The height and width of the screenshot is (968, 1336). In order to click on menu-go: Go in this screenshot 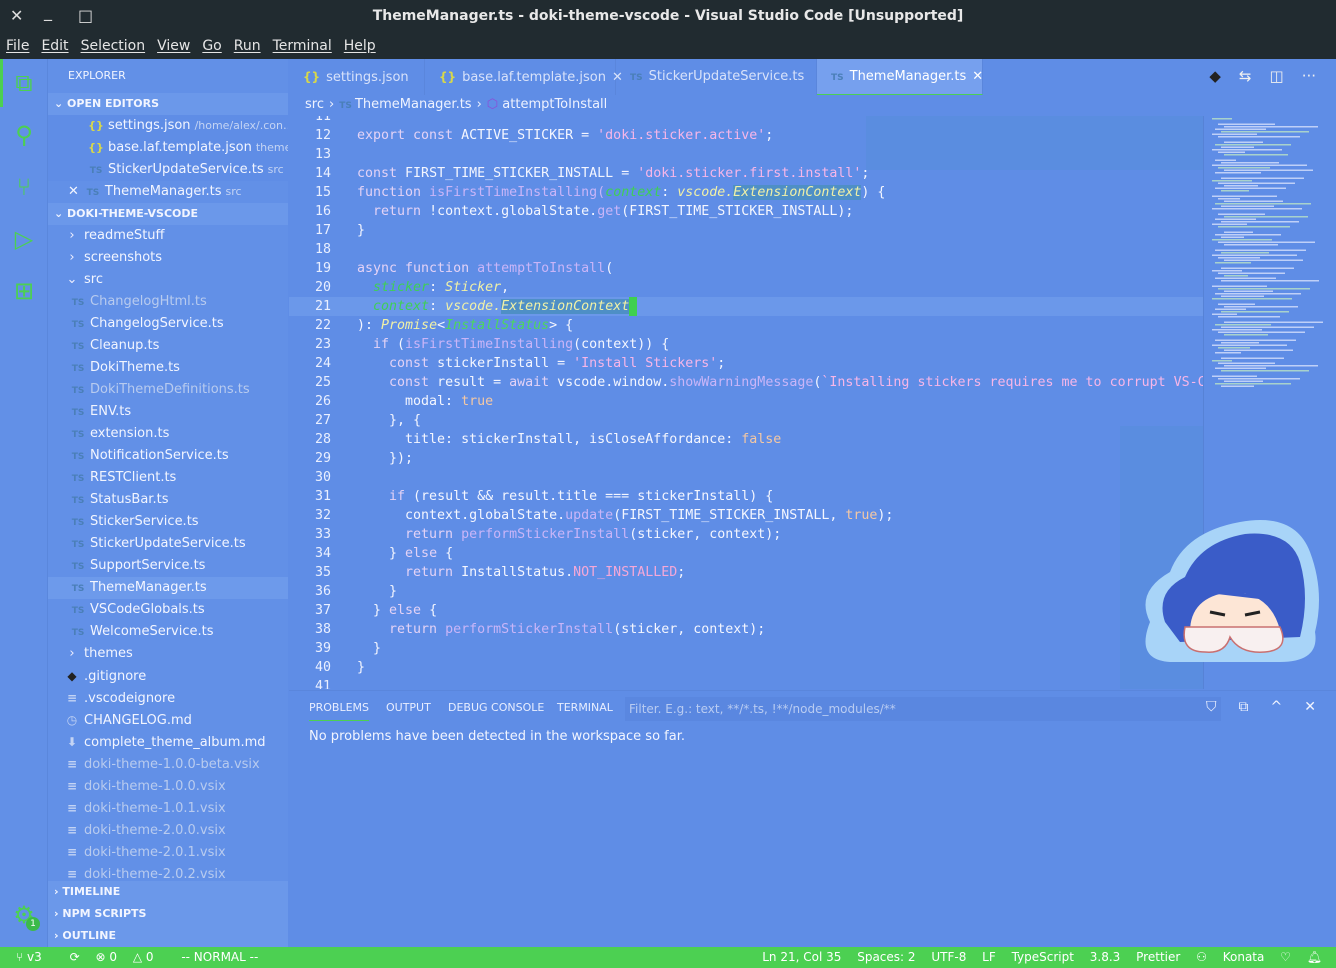, I will do `click(211, 46)`.